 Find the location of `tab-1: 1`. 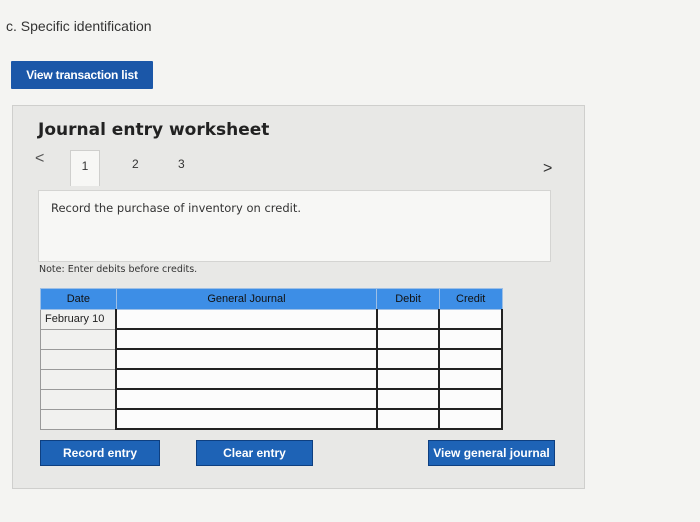

tab-1: 1 is located at coordinates (85, 168).